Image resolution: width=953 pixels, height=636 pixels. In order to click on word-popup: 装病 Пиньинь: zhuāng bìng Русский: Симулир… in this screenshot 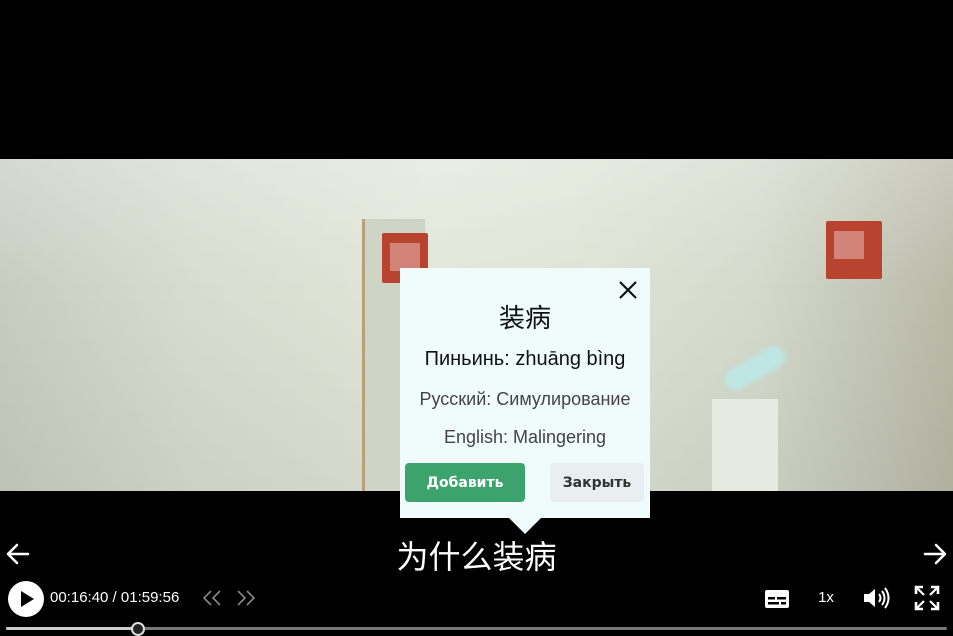, I will do `click(525, 401)`.